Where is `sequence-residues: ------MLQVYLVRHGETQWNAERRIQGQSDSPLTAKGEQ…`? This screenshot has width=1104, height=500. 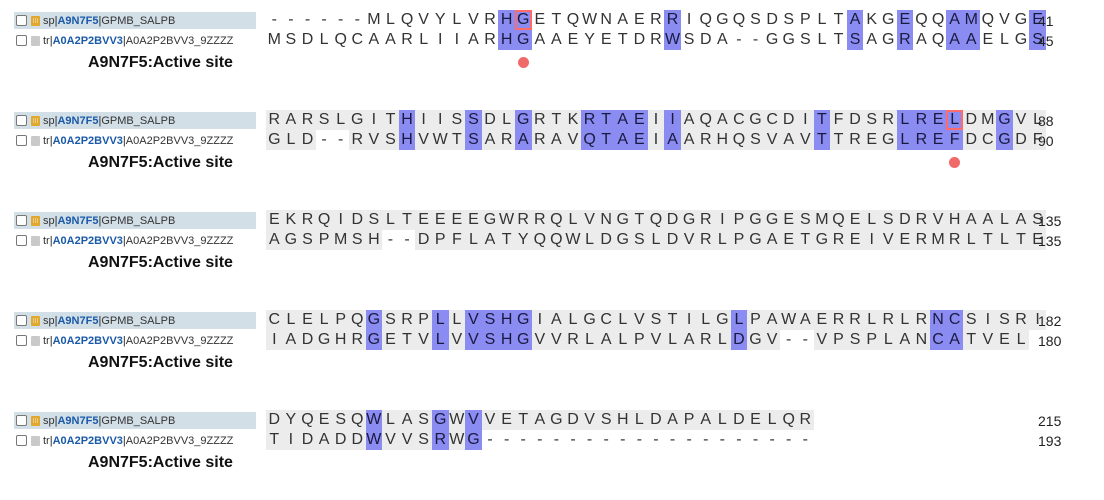
sequence-residues: ------MLQVYLVRHGETQWNAERRIQGQSDSPLTAKGEQ… is located at coordinates (656, 20).